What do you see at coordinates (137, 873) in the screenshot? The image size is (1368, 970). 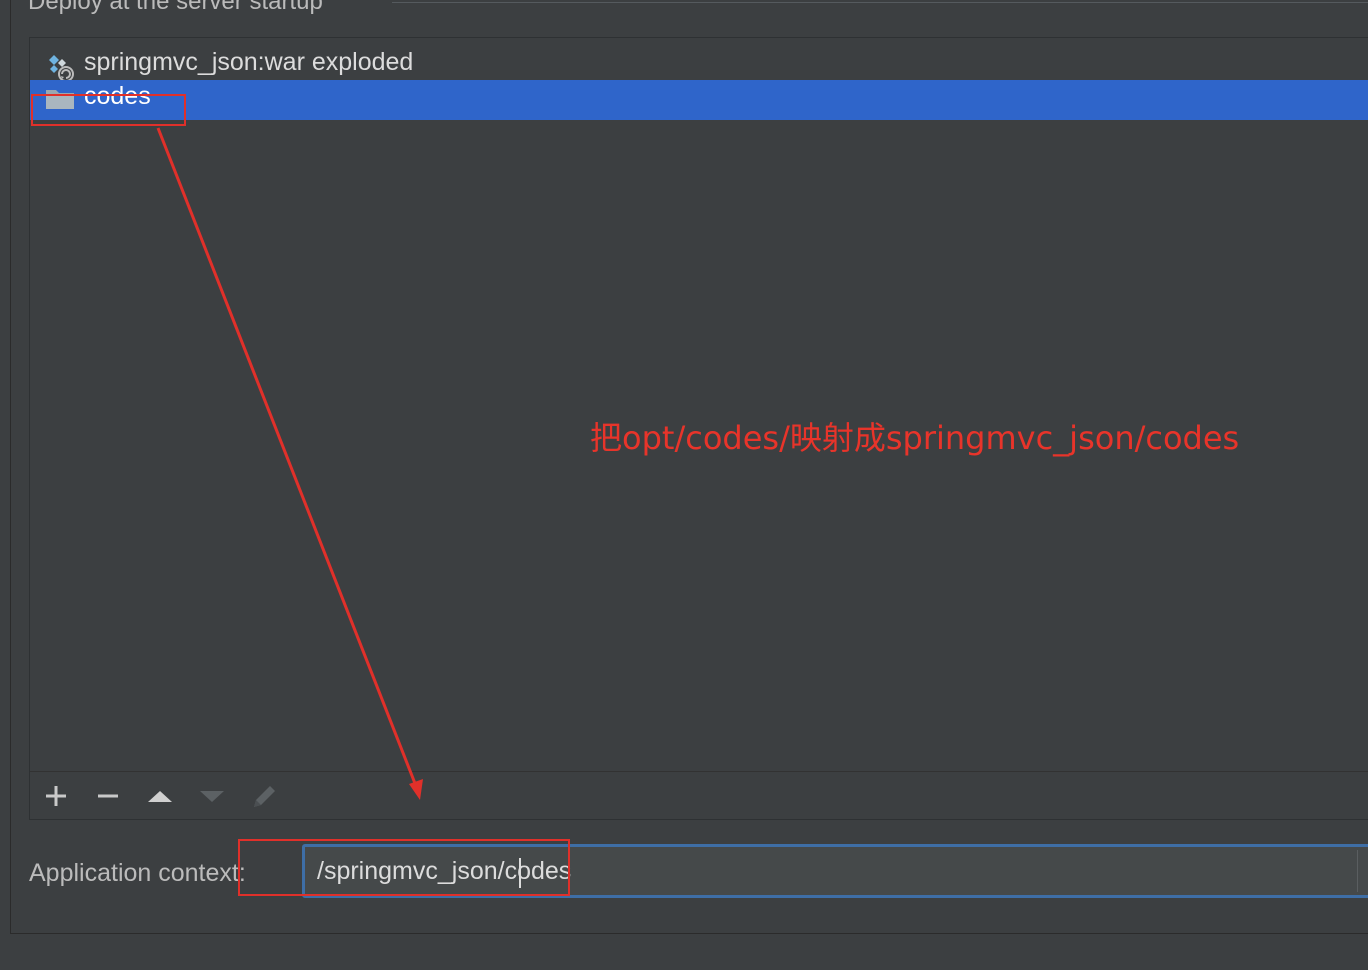 I see `application-context-label: Application context:` at bounding box center [137, 873].